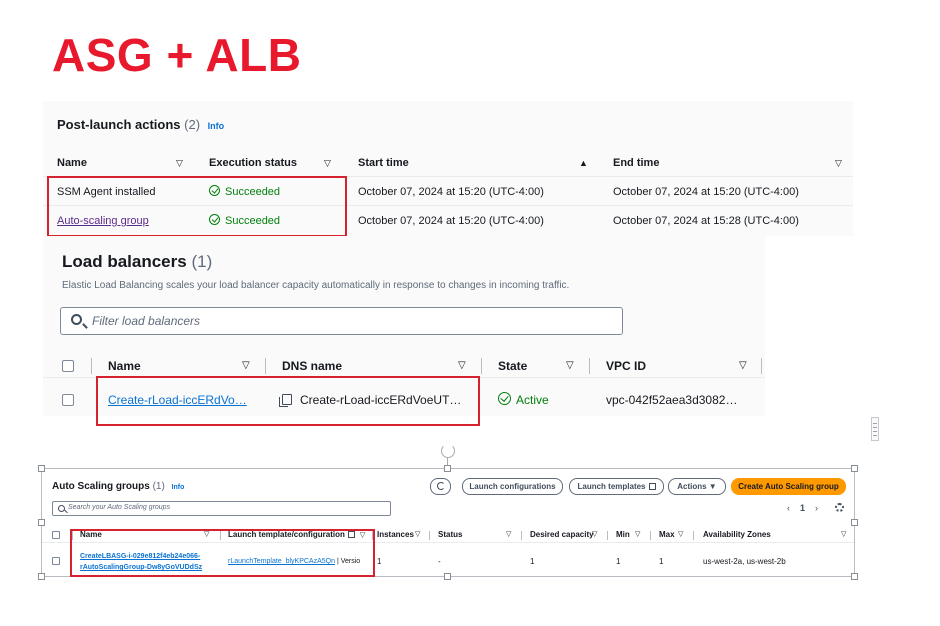 Image resolution: width=940 pixels, height=626 pixels. What do you see at coordinates (253, 163) in the screenshot?
I see `column-header-execution-status: Execution status` at bounding box center [253, 163].